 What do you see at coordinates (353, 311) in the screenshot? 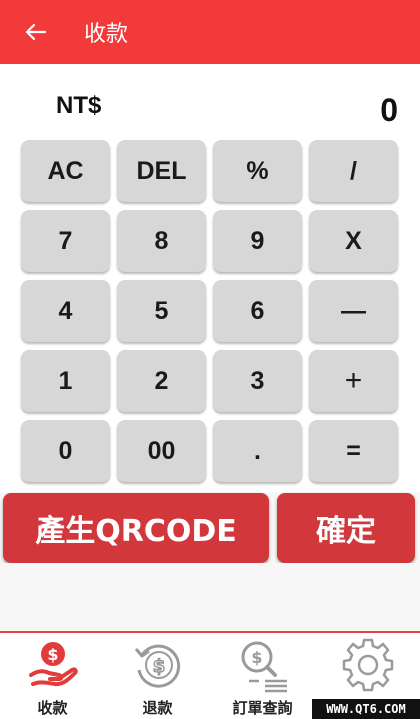
I see `key-minus: —` at bounding box center [353, 311].